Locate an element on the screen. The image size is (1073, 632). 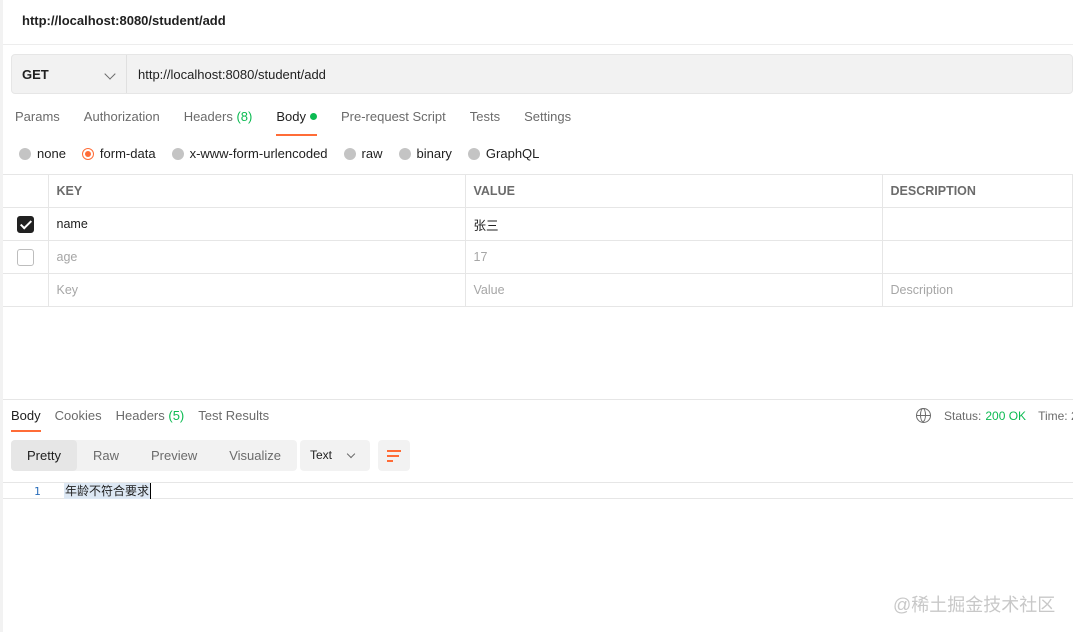
radio-binary: binary is located at coordinates (425, 153).